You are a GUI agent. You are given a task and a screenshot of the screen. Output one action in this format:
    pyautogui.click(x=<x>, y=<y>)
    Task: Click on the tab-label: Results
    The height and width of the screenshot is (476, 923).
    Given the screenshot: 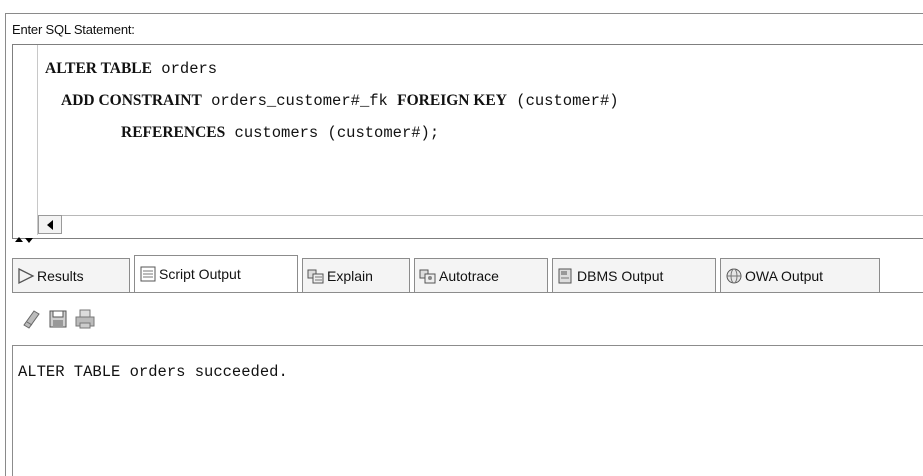 What is the action you would take?
    pyautogui.click(x=60, y=275)
    